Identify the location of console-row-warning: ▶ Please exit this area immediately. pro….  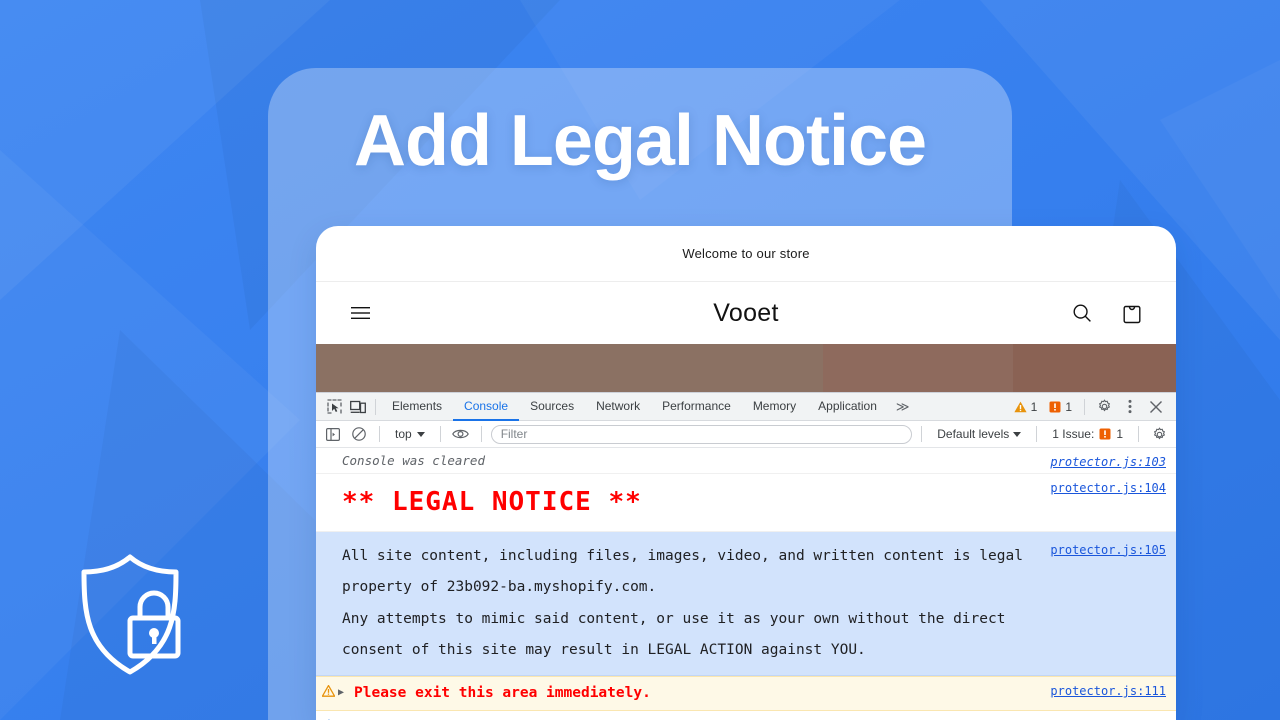
(746, 693).